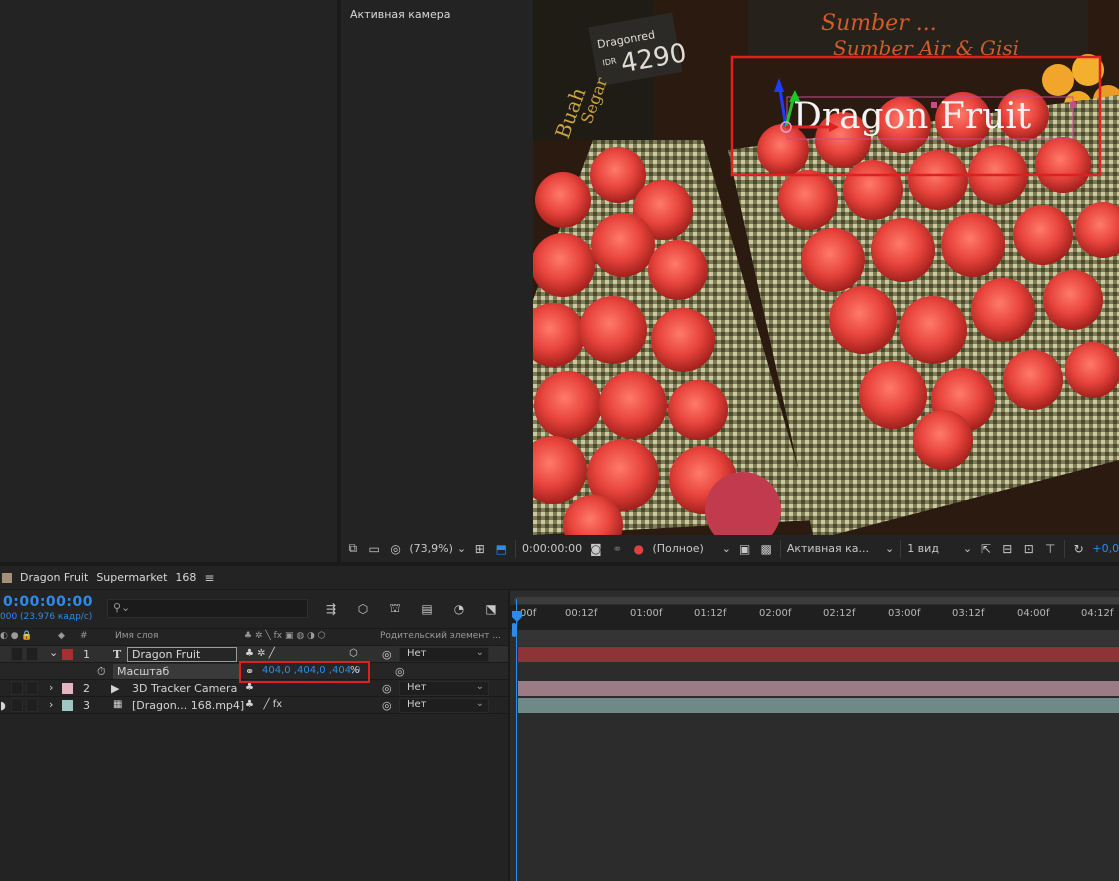 This screenshot has width=1119, height=881. Describe the element at coordinates (353, 653) in the screenshot. I see `3d-layer-icon: ⬡` at that location.